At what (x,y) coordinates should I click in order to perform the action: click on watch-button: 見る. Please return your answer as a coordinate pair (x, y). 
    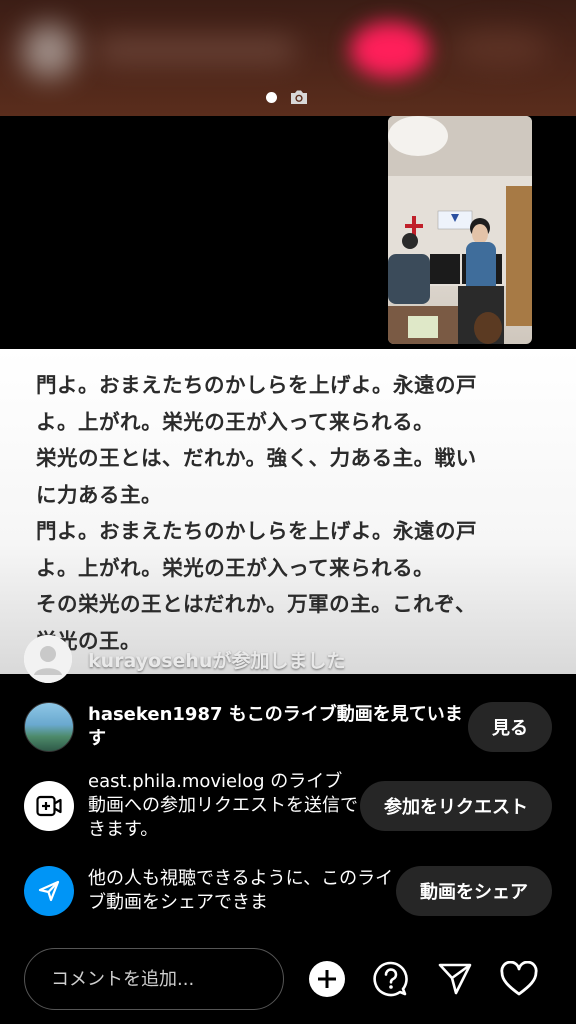
    Looking at the image, I should click on (510, 727).